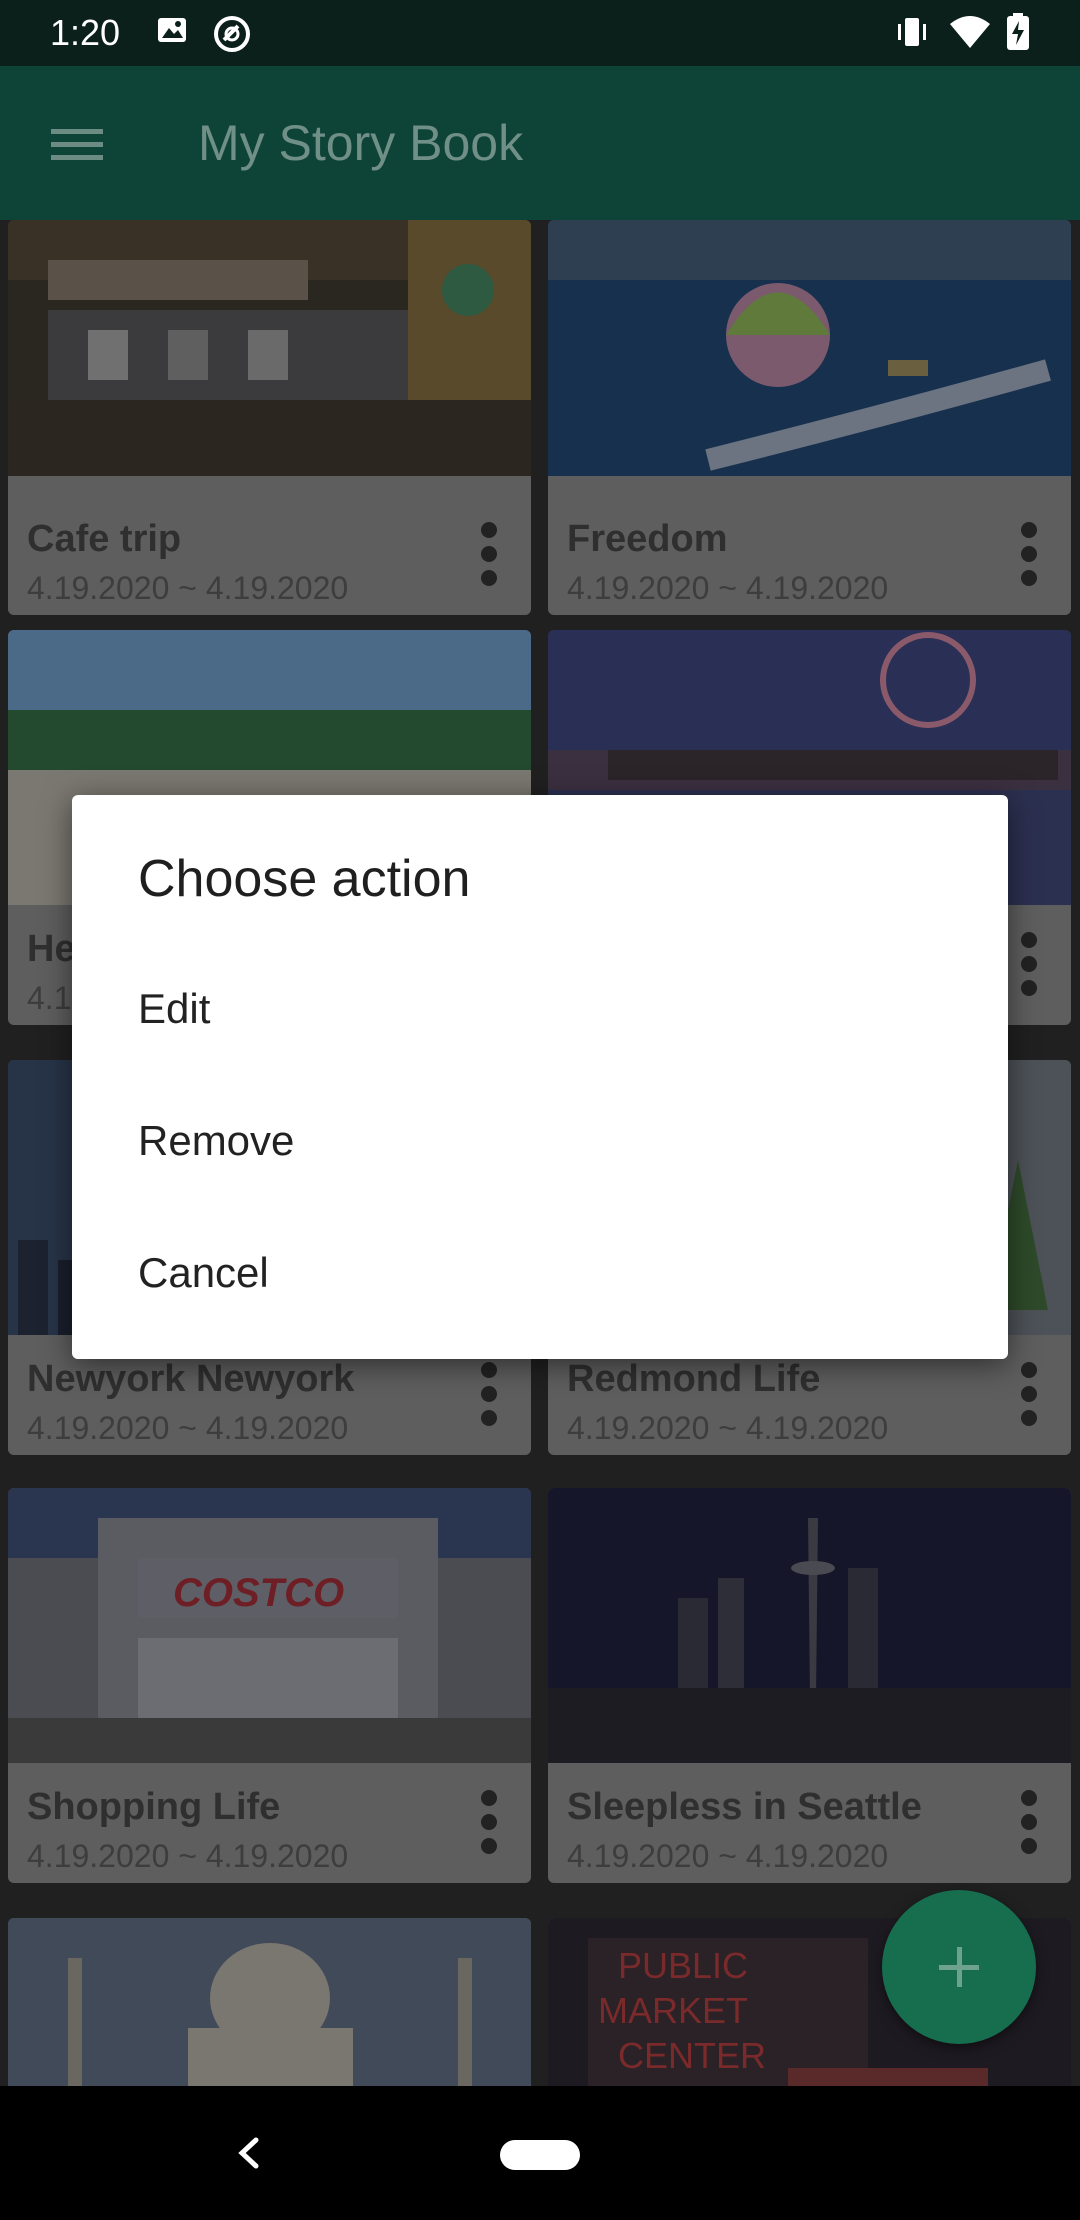  Describe the element at coordinates (970, 34) in the screenshot. I see `wifi-icon` at that location.